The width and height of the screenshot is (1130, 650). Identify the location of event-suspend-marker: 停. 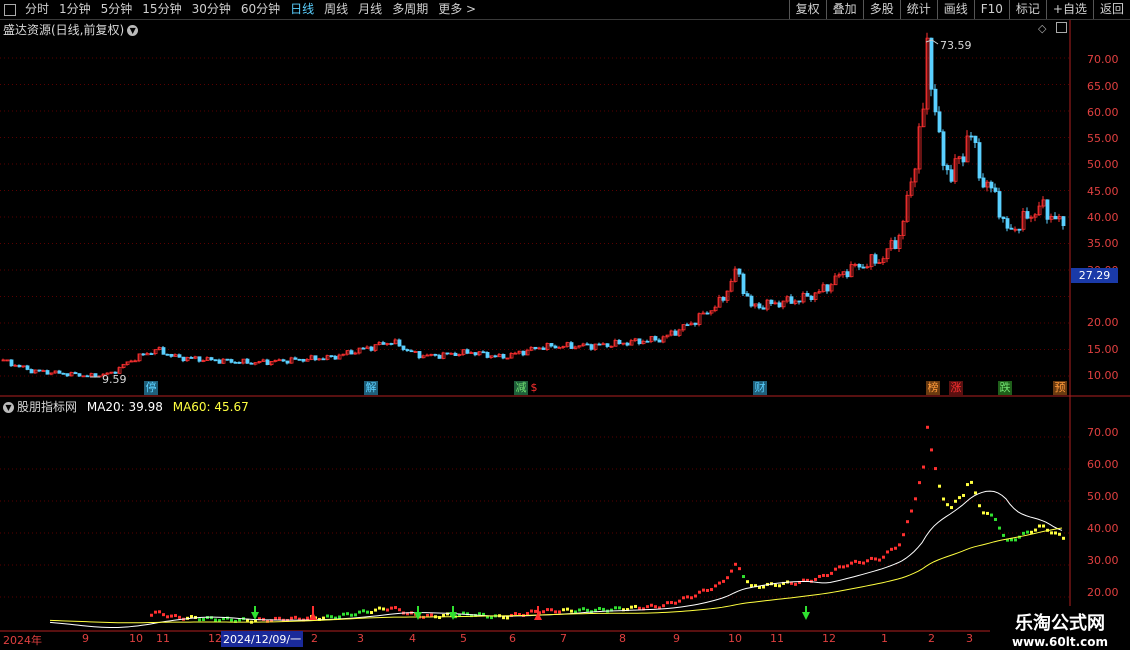
(151, 388).